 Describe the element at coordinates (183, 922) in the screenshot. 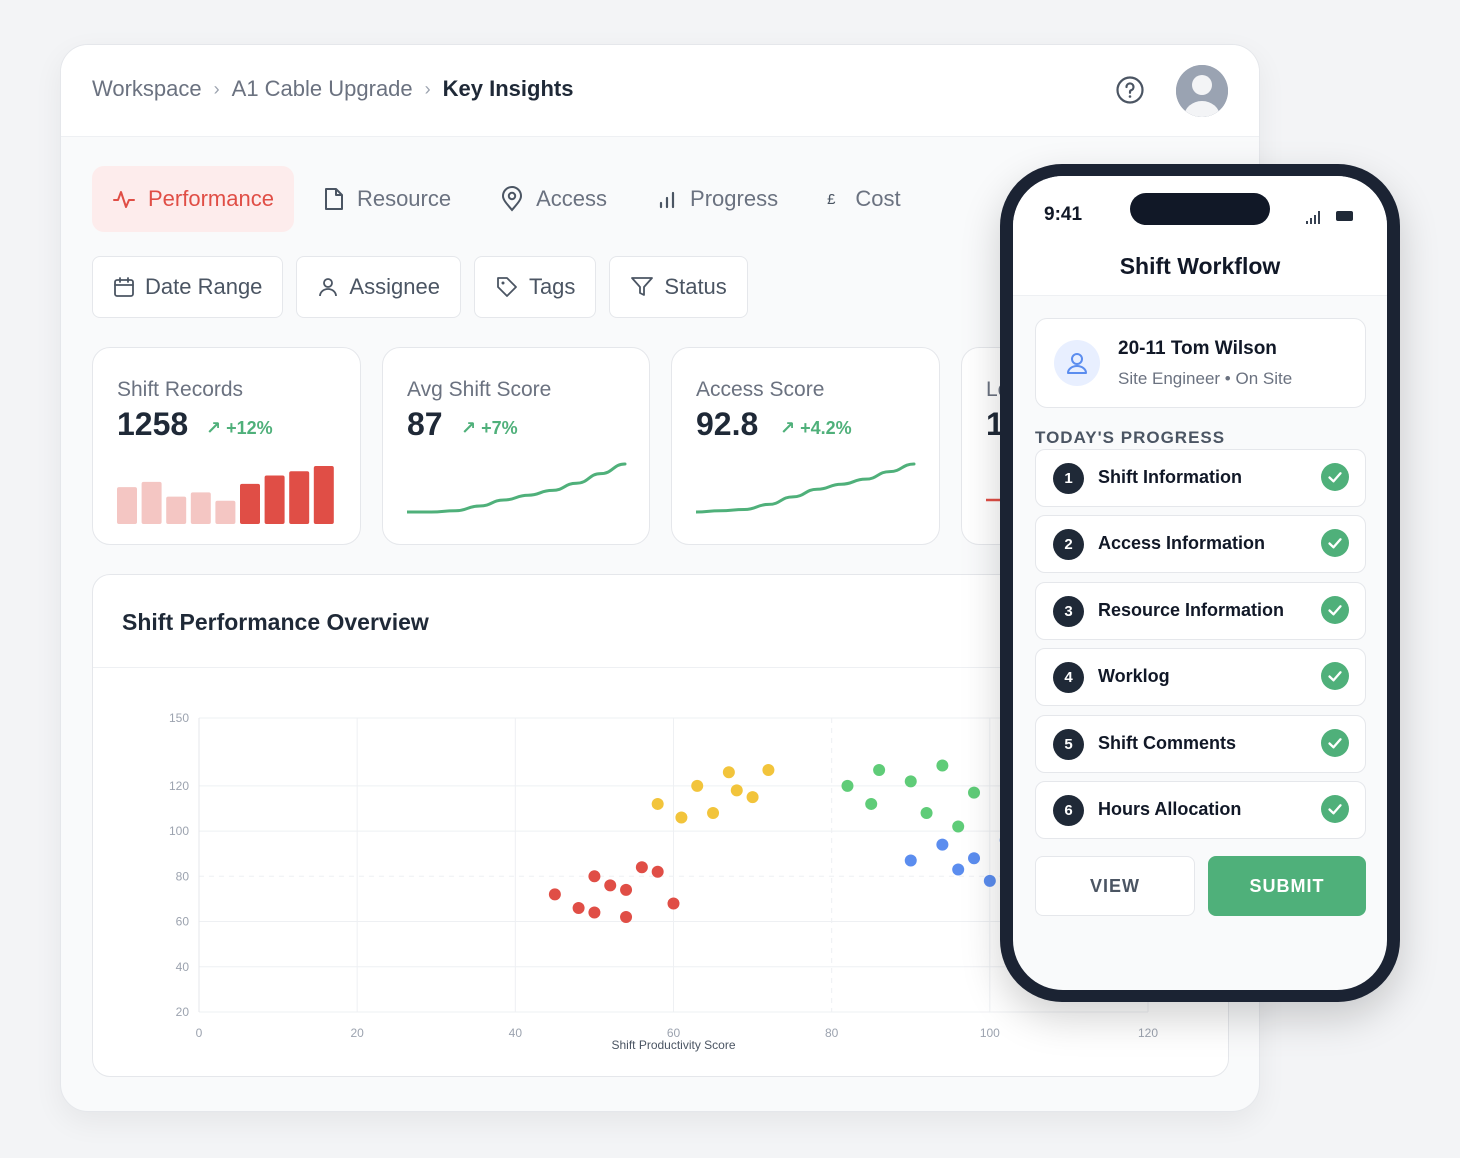

I see `y-tick-label: 60` at that location.